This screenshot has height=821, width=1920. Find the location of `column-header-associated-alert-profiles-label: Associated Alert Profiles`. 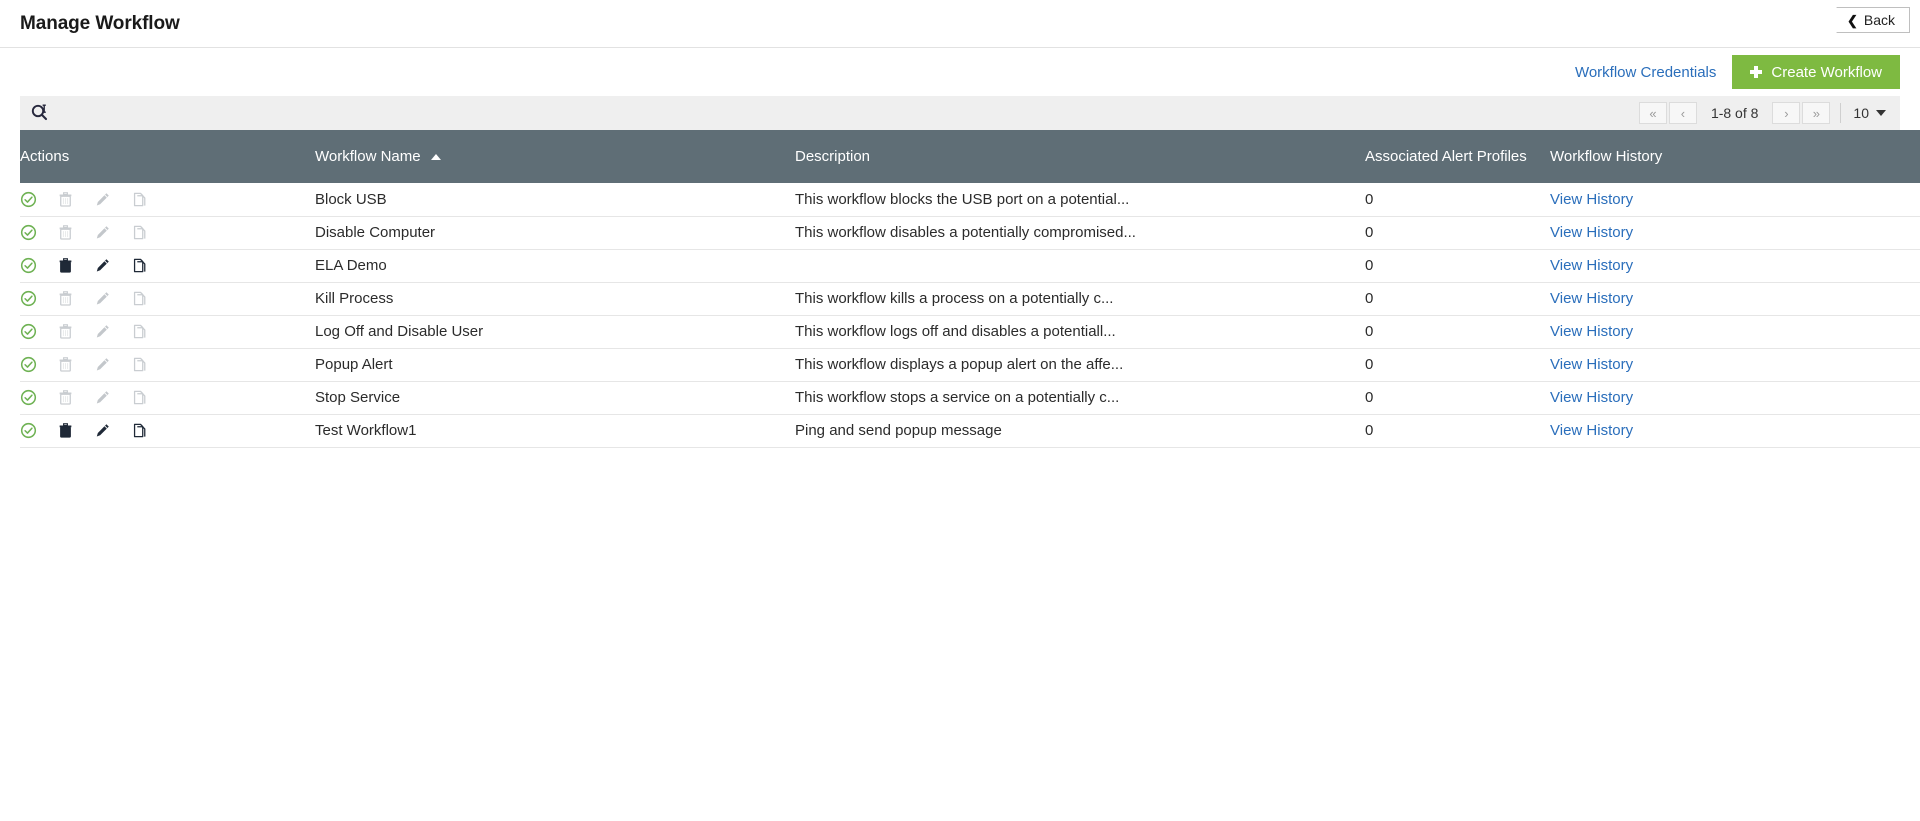

column-header-associated-alert-profiles-label: Associated Alert Profiles is located at coordinates (1446, 156).